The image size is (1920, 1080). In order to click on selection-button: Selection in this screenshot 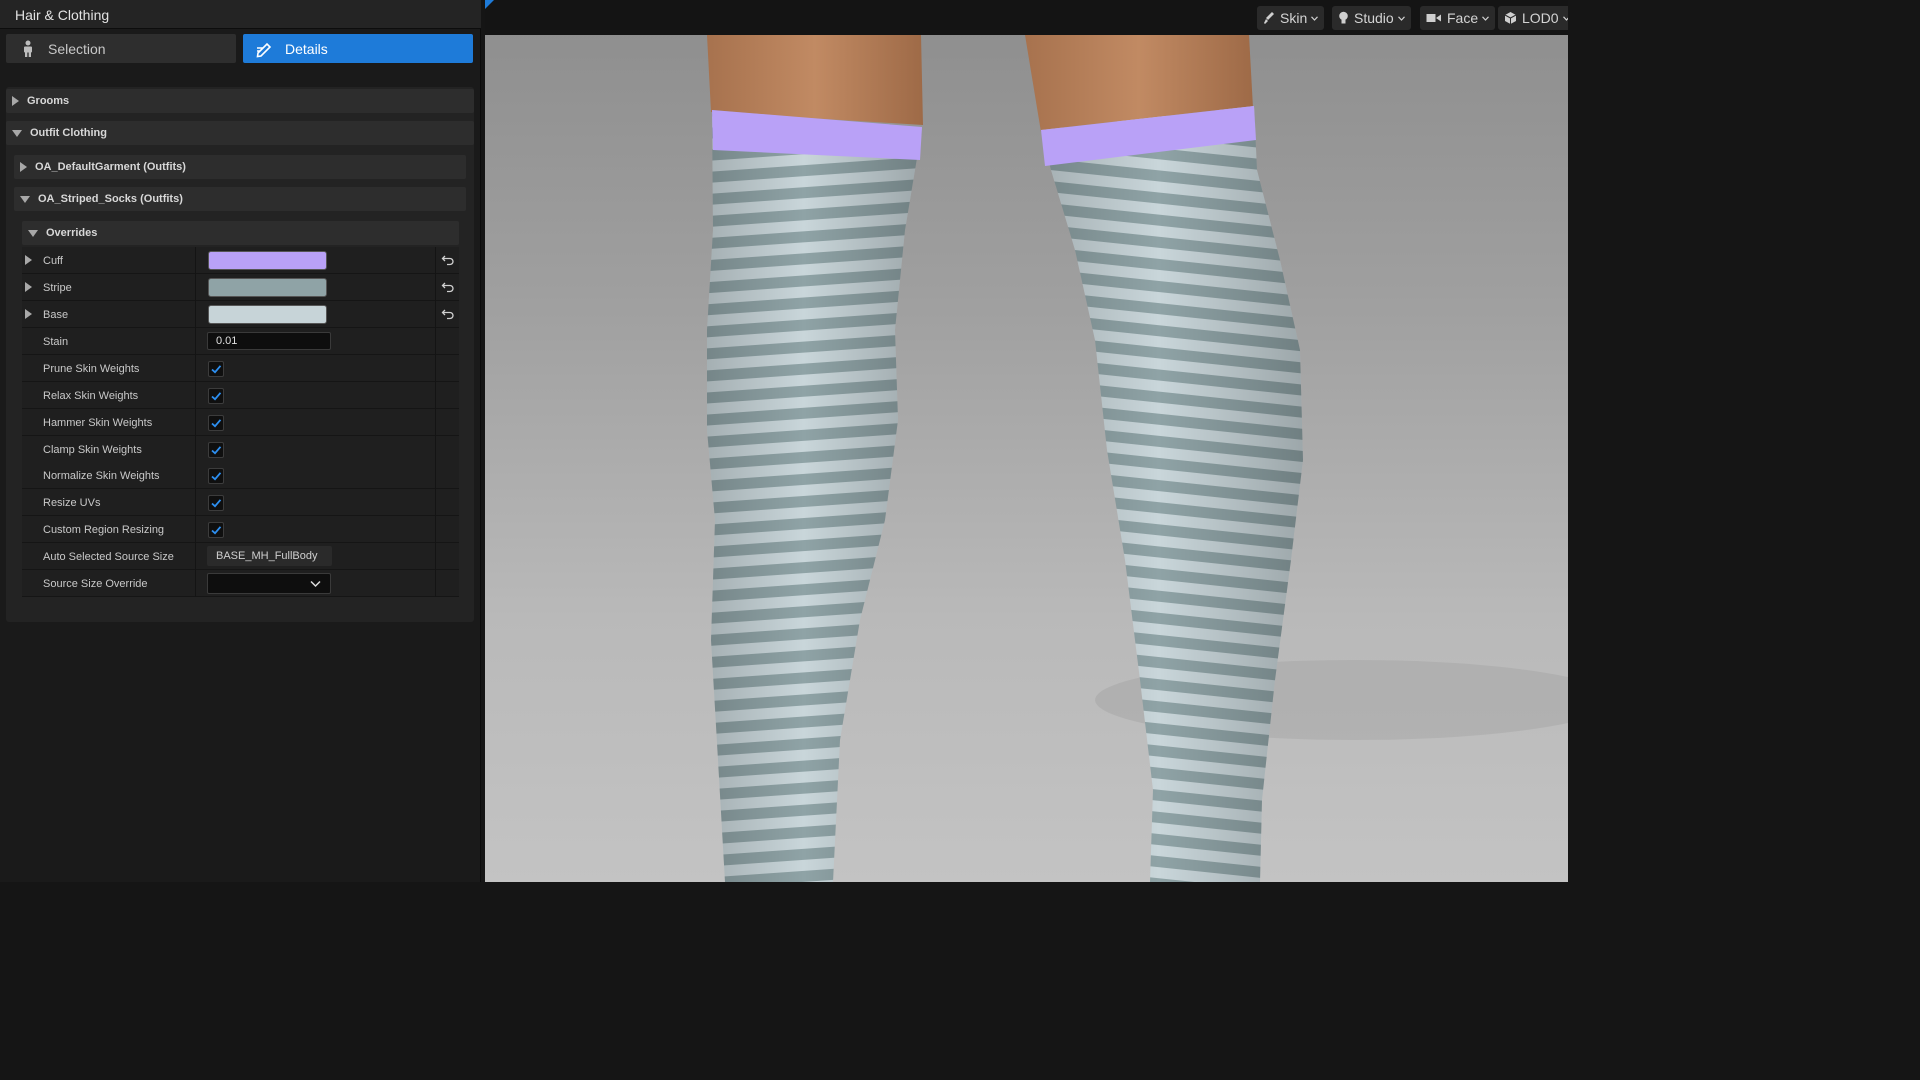, I will do `click(121, 48)`.